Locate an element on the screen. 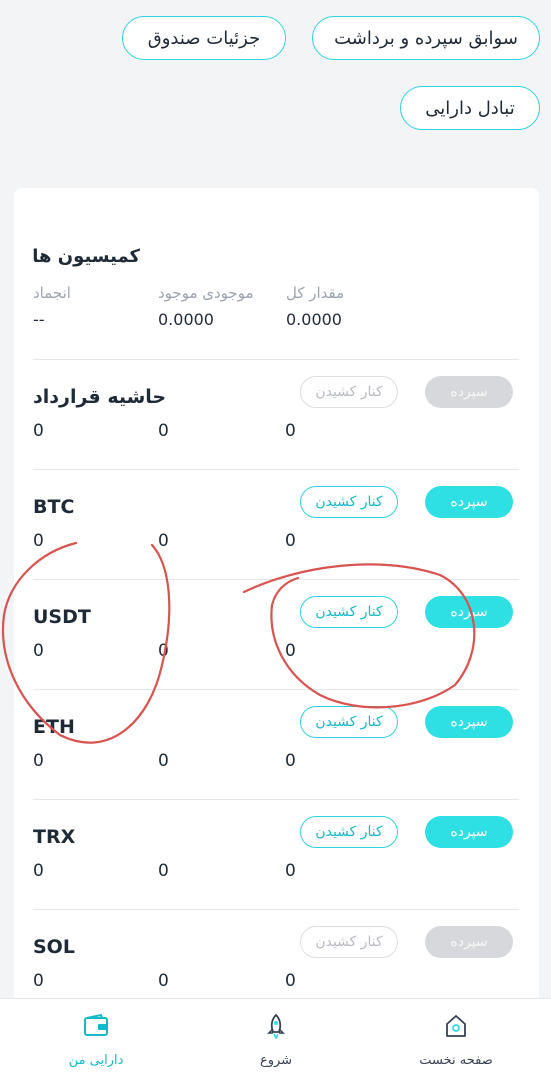  nav-label: شروع is located at coordinates (276, 1060).